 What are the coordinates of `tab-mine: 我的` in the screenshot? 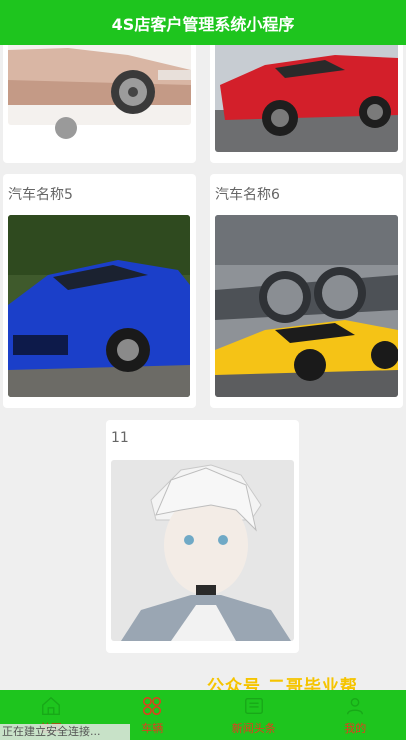 It's located at (355, 715).